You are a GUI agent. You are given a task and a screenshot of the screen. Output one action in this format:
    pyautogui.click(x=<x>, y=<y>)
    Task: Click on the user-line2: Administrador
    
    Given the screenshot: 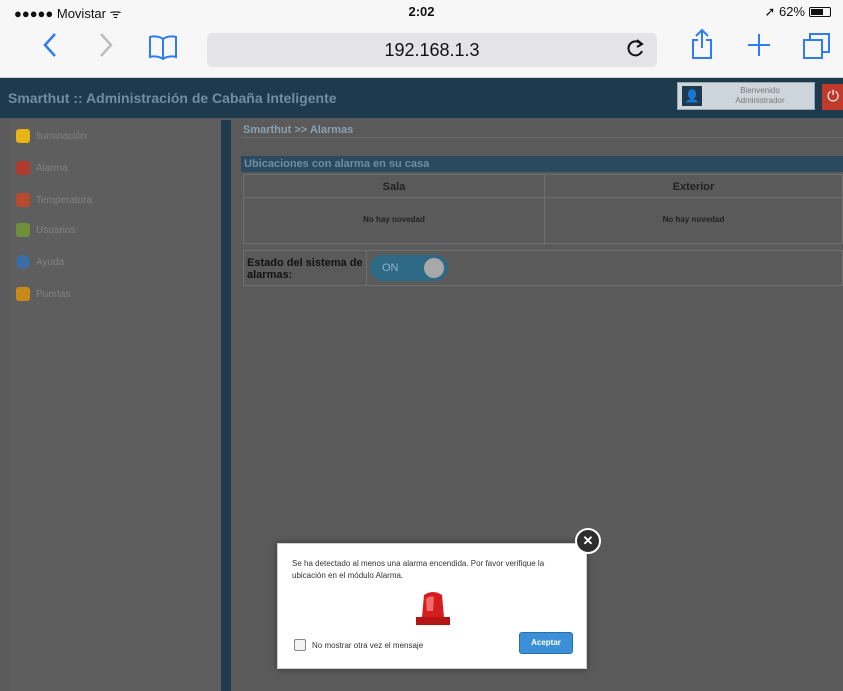 What is the action you would take?
    pyautogui.click(x=760, y=100)
    